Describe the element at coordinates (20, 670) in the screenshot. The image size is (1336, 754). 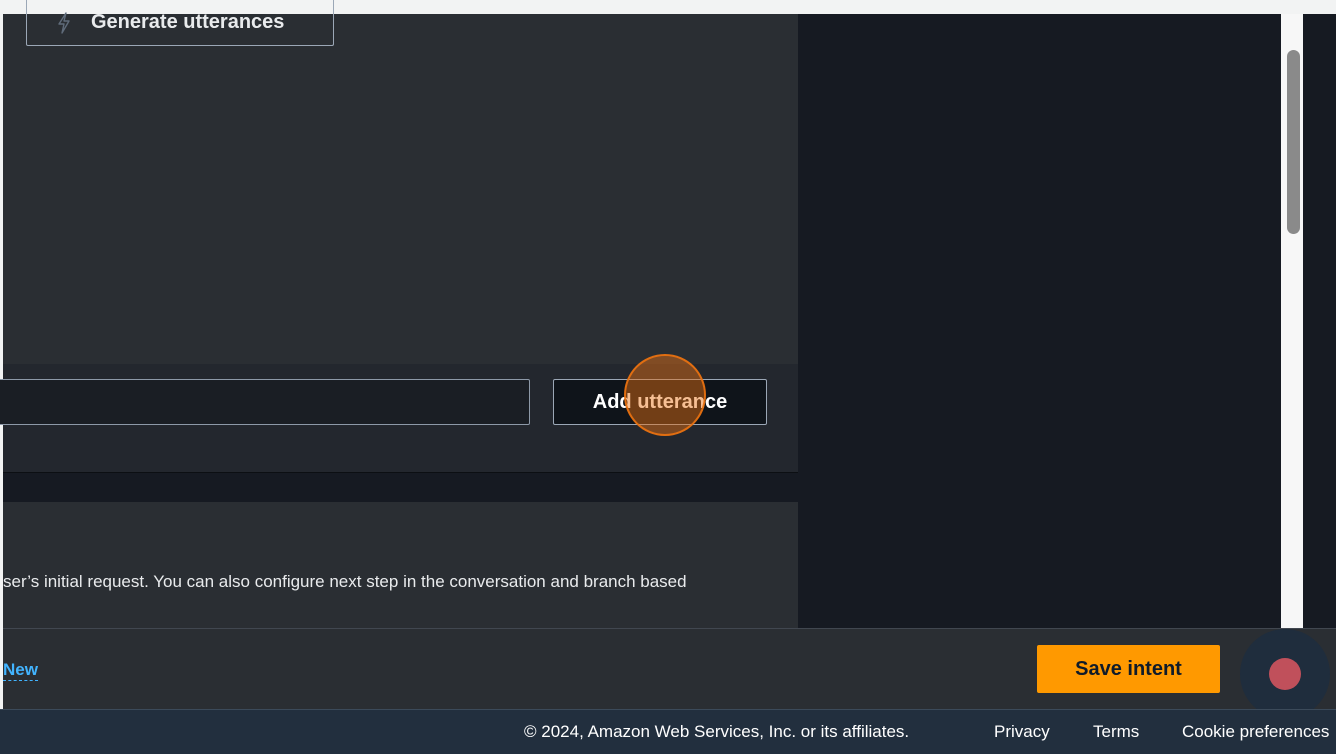
I see `new-link: New` at that location.